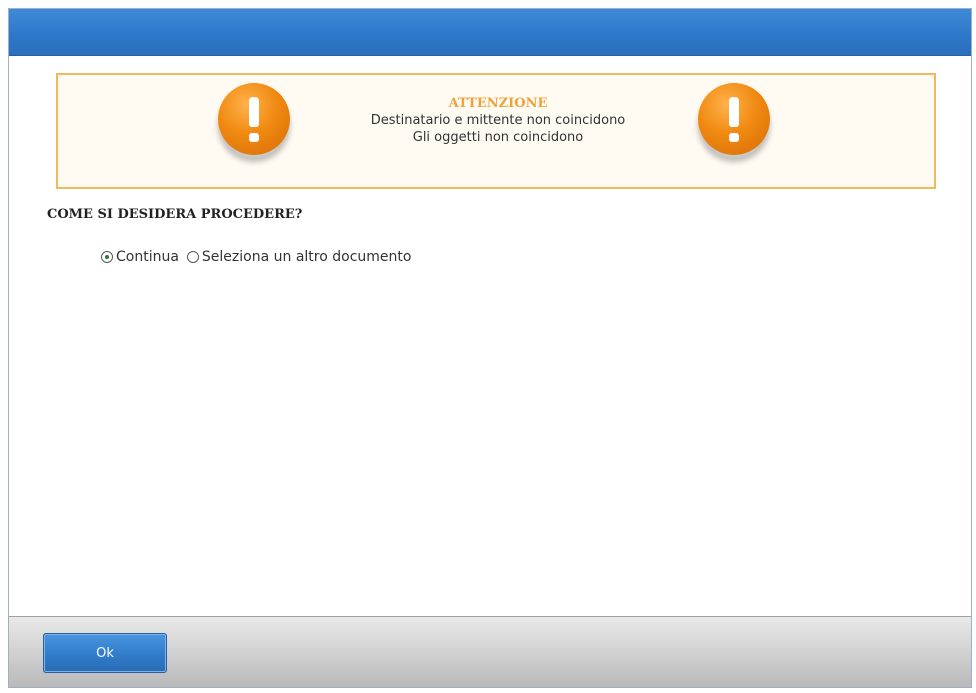 The image size is (976, 693). I want to click on alert-line-sender: Destinatario e mittente non coincidono, so click(498, 120).